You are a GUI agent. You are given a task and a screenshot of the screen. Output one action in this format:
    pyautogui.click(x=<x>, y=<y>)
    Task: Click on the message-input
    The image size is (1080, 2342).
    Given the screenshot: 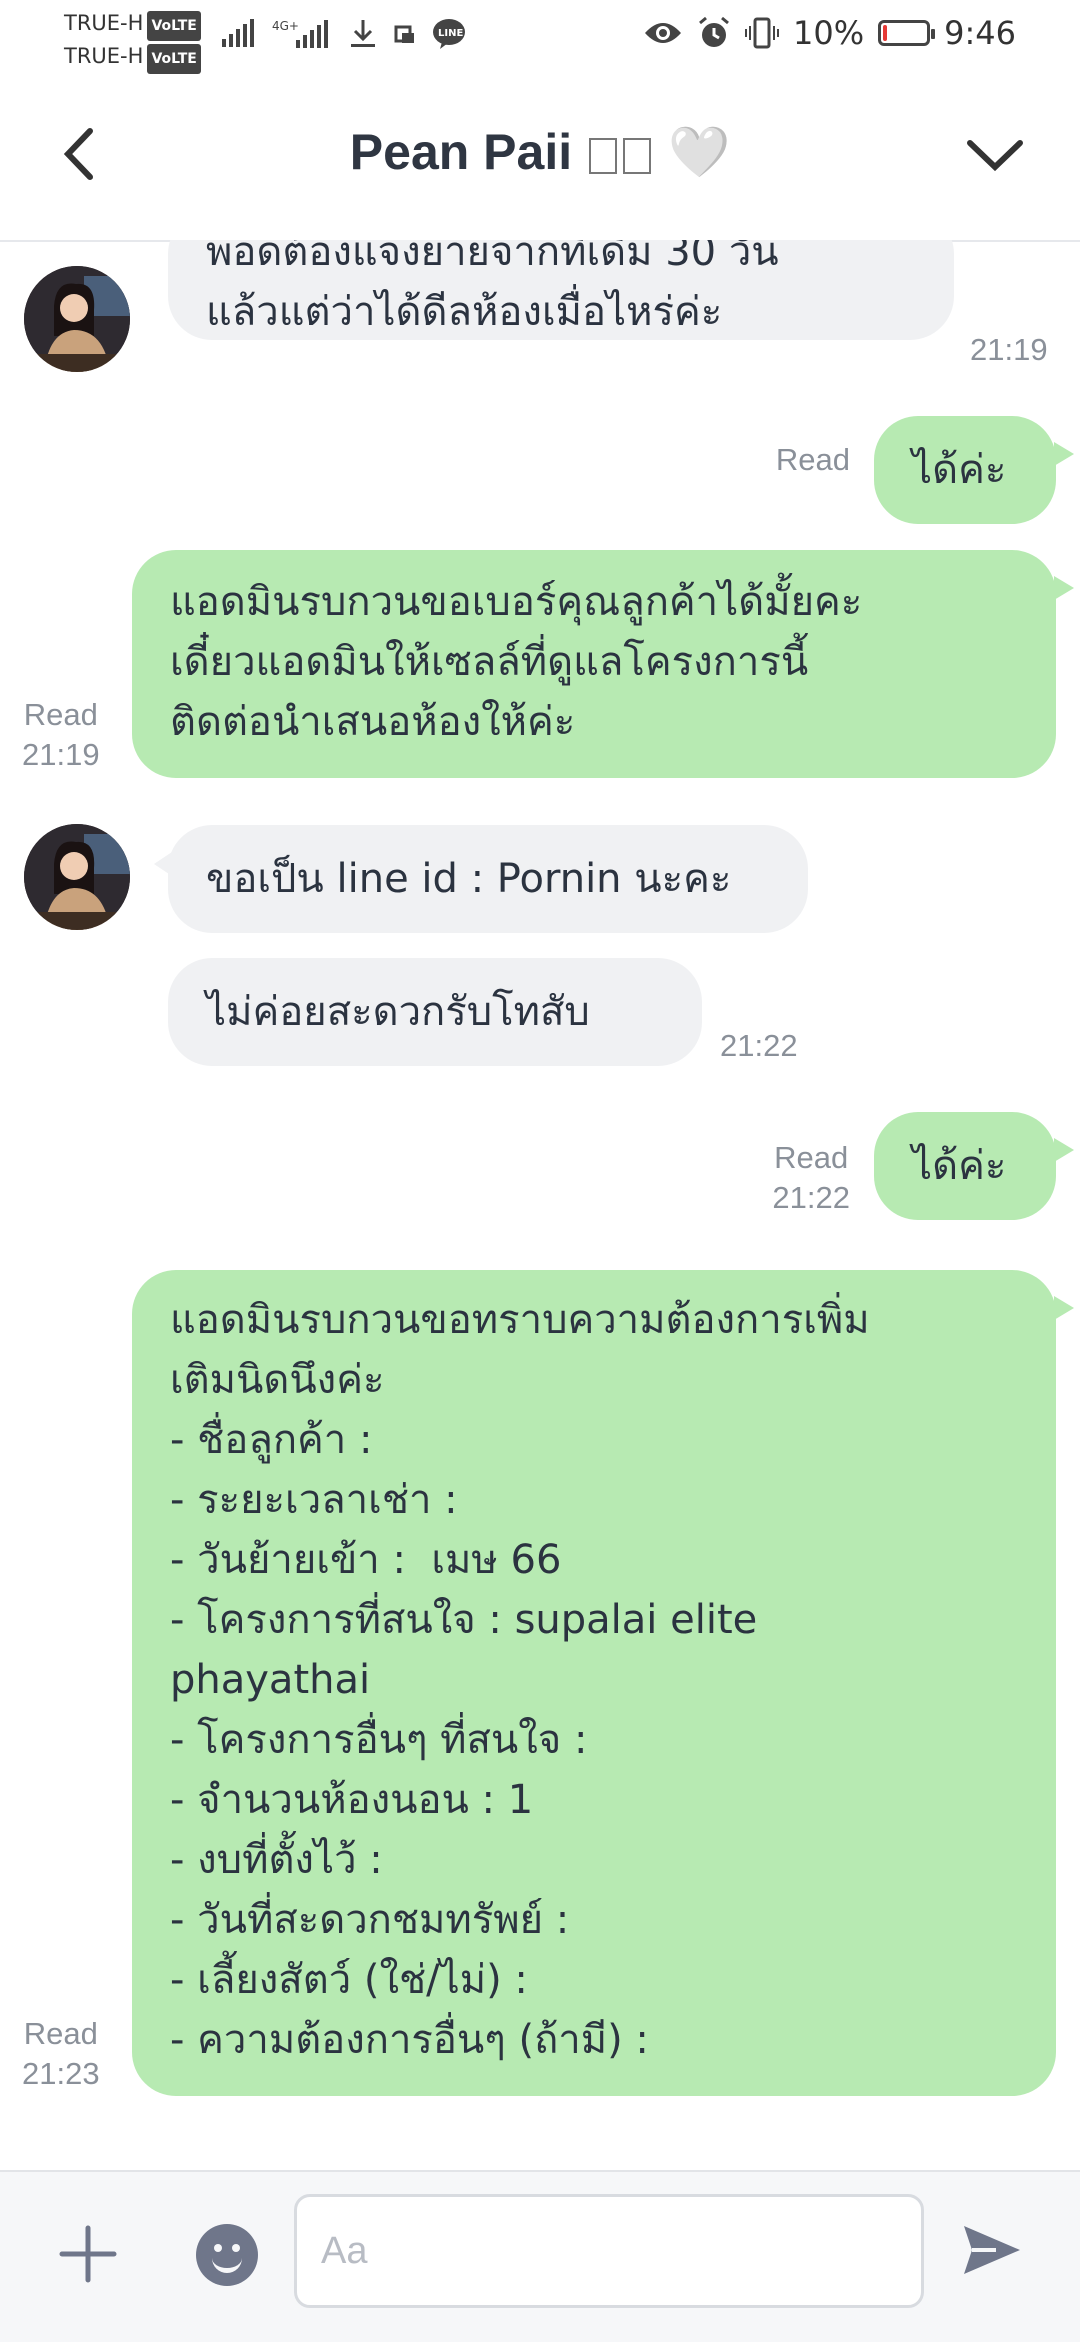 What is the action you would take?
    pyautogui.click(x=609, y=2251)
    